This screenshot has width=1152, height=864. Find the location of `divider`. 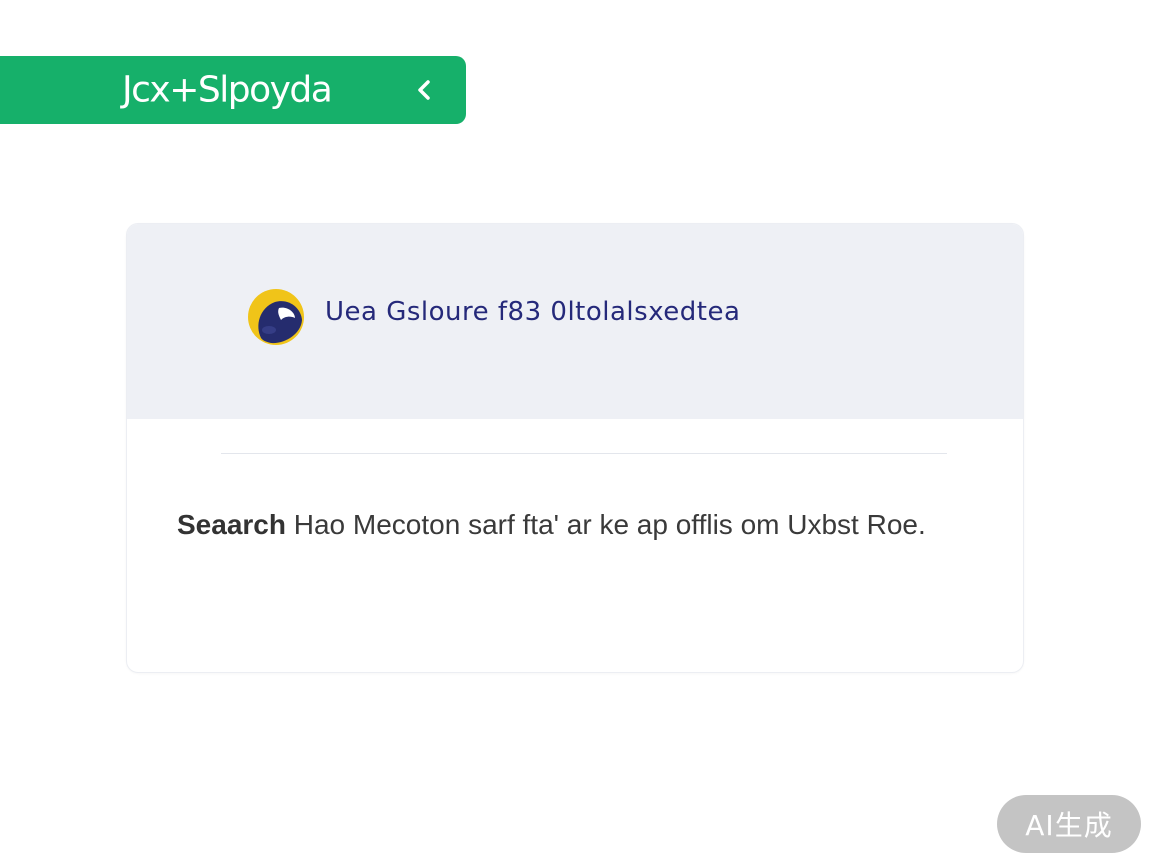

divider is located at coordinates (584, 453).